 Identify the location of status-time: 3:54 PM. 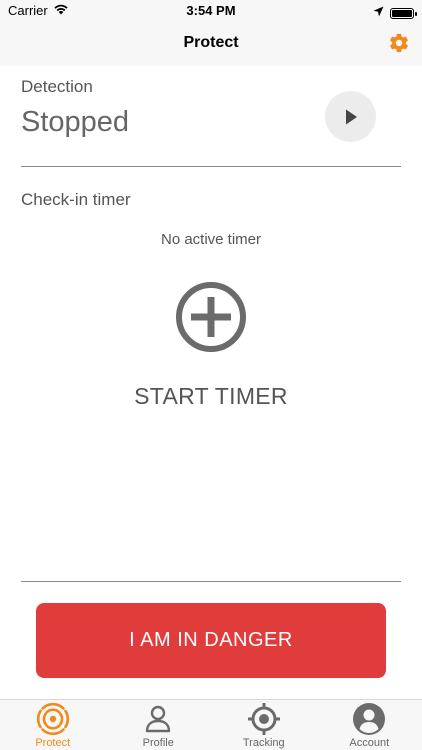
(211, 10).